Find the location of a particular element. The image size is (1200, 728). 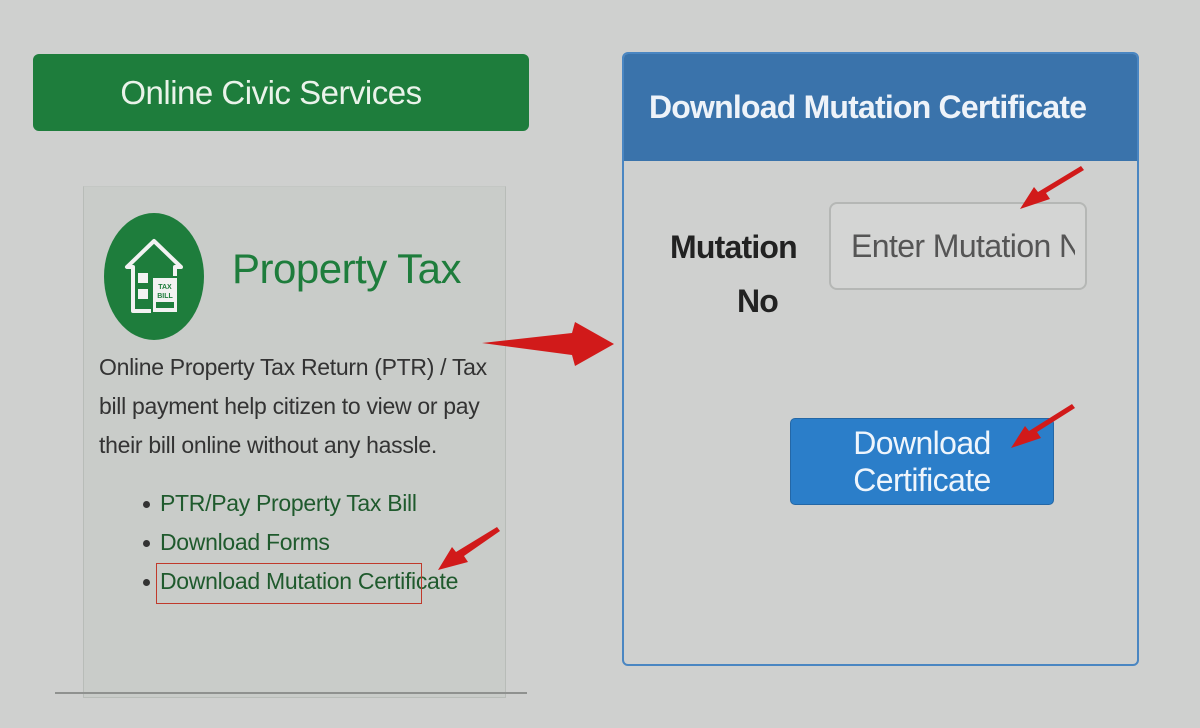

mutation-no-label: Mutation No is located at coordinates (734, 274).